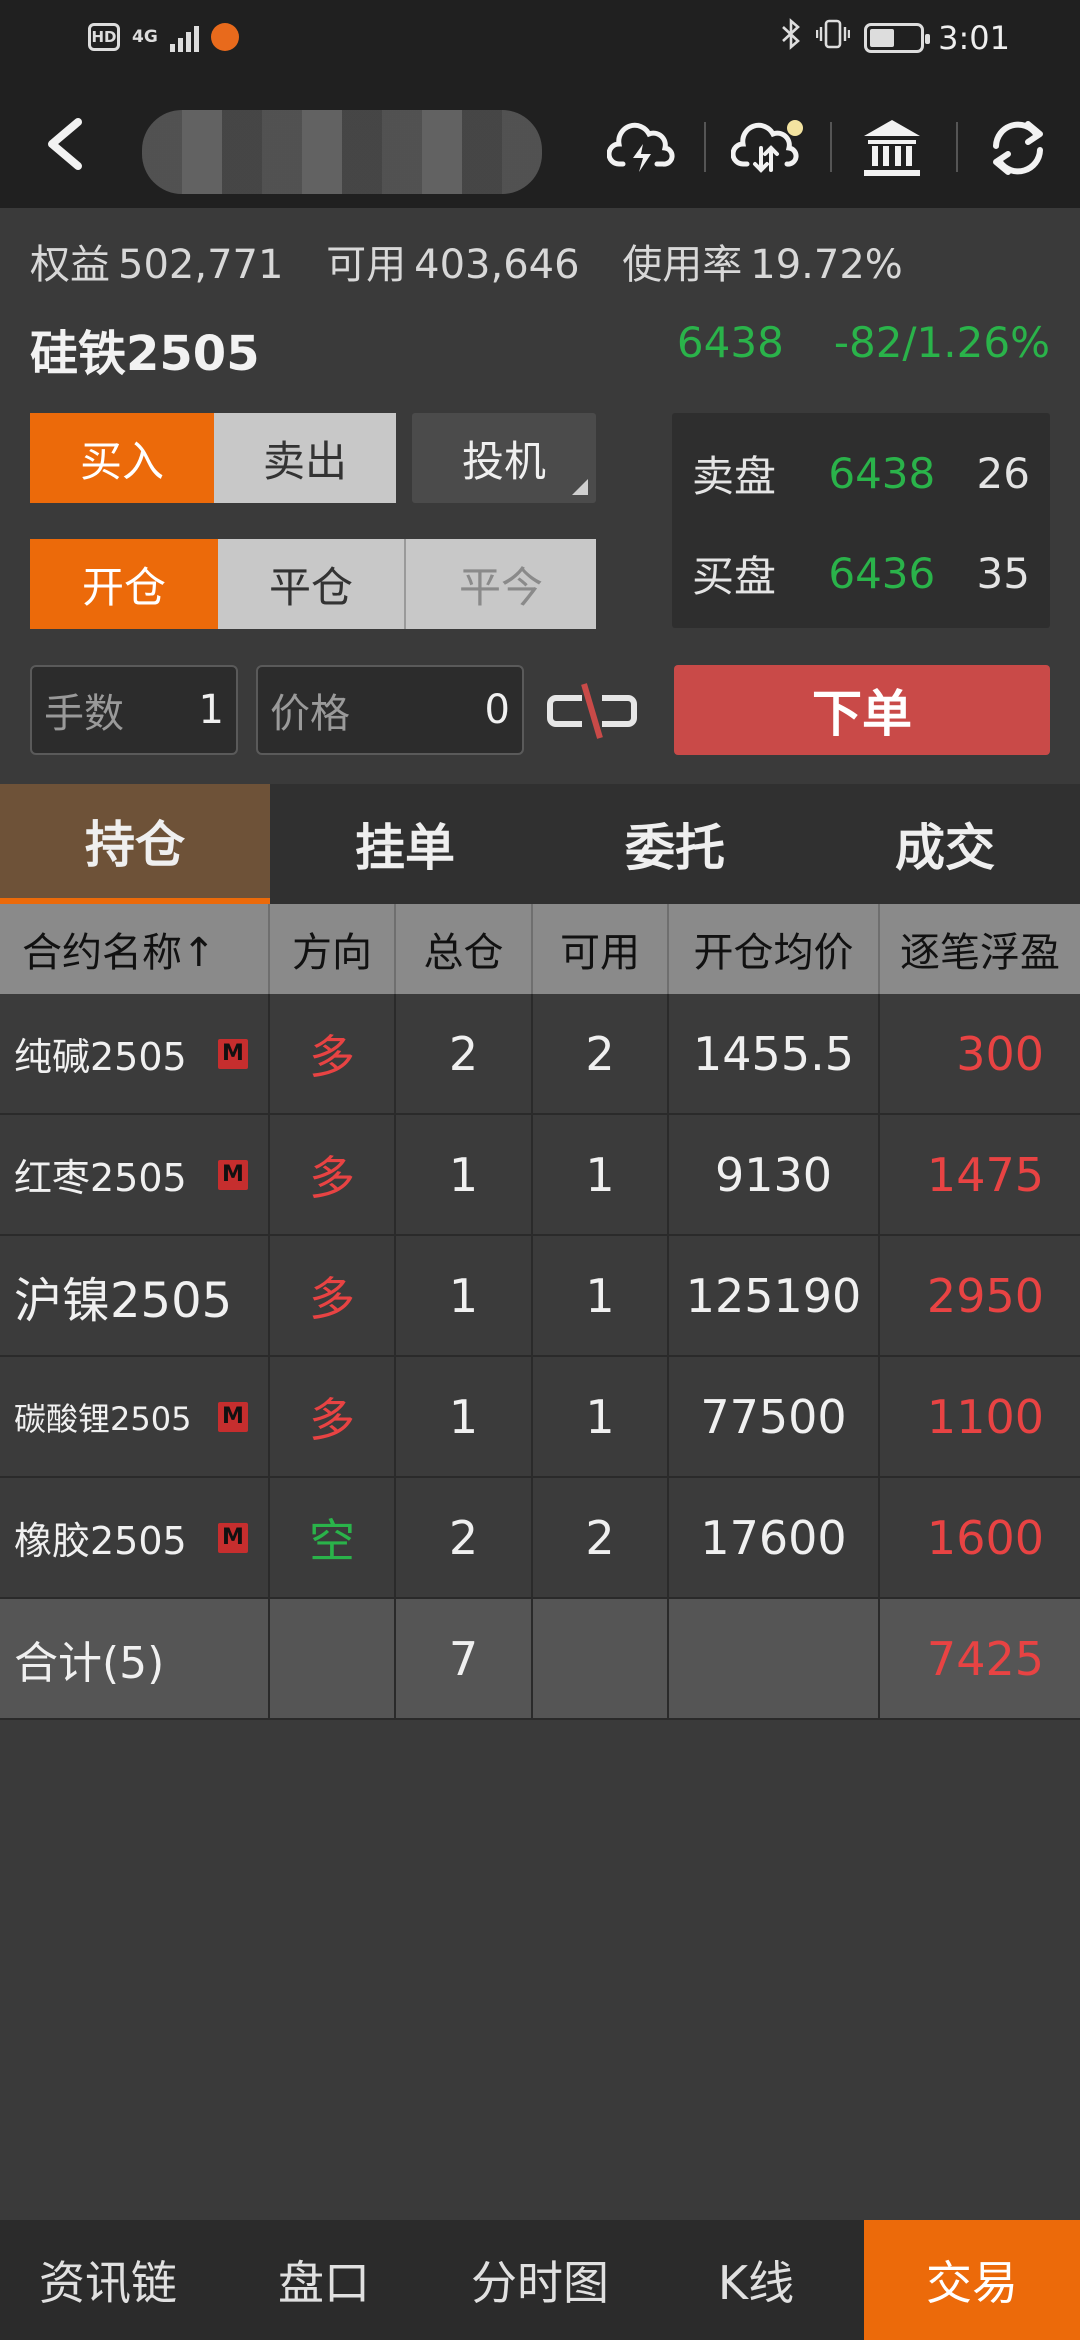 This screenshot has width=1080, height=2340. I want to click on side-selector: 买入 卖出, so click(213, 458).